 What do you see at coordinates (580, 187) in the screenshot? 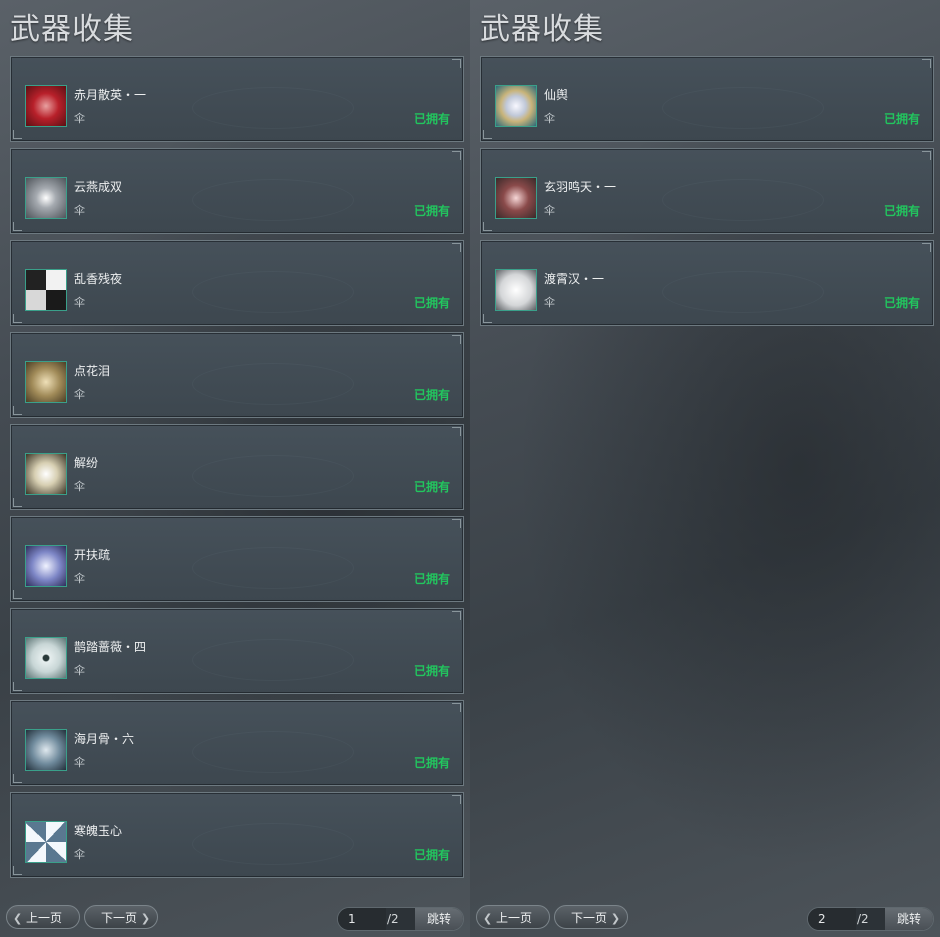
I see `weapon-name: 玄羽鸣天・一` at bounding box center [580, 187].